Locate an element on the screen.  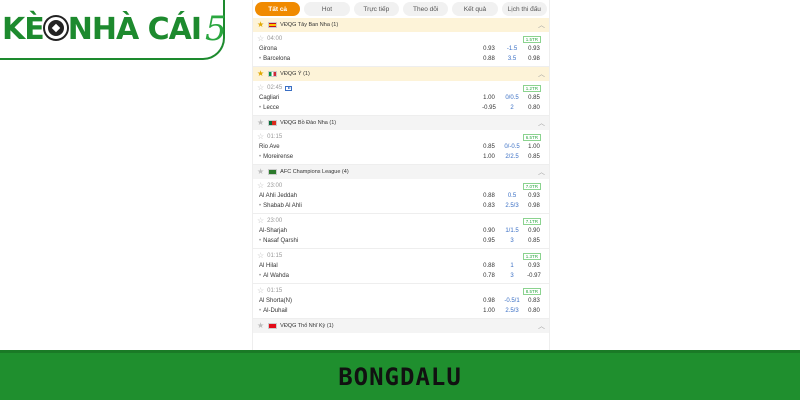
league-name: AFC Champions League (4) is located at coordinates (314, 172).